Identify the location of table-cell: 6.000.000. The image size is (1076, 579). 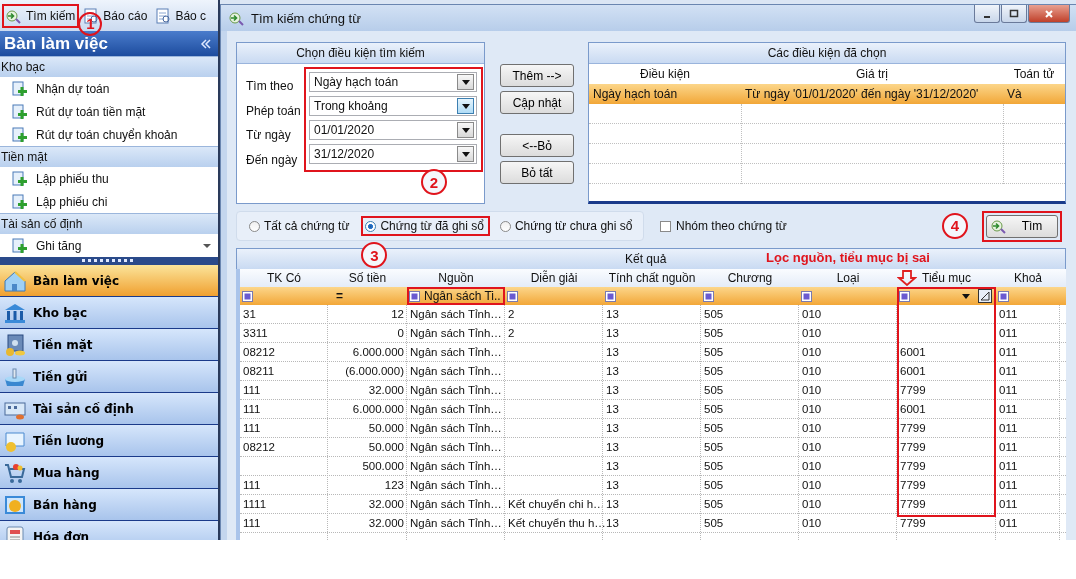
(378, 409).